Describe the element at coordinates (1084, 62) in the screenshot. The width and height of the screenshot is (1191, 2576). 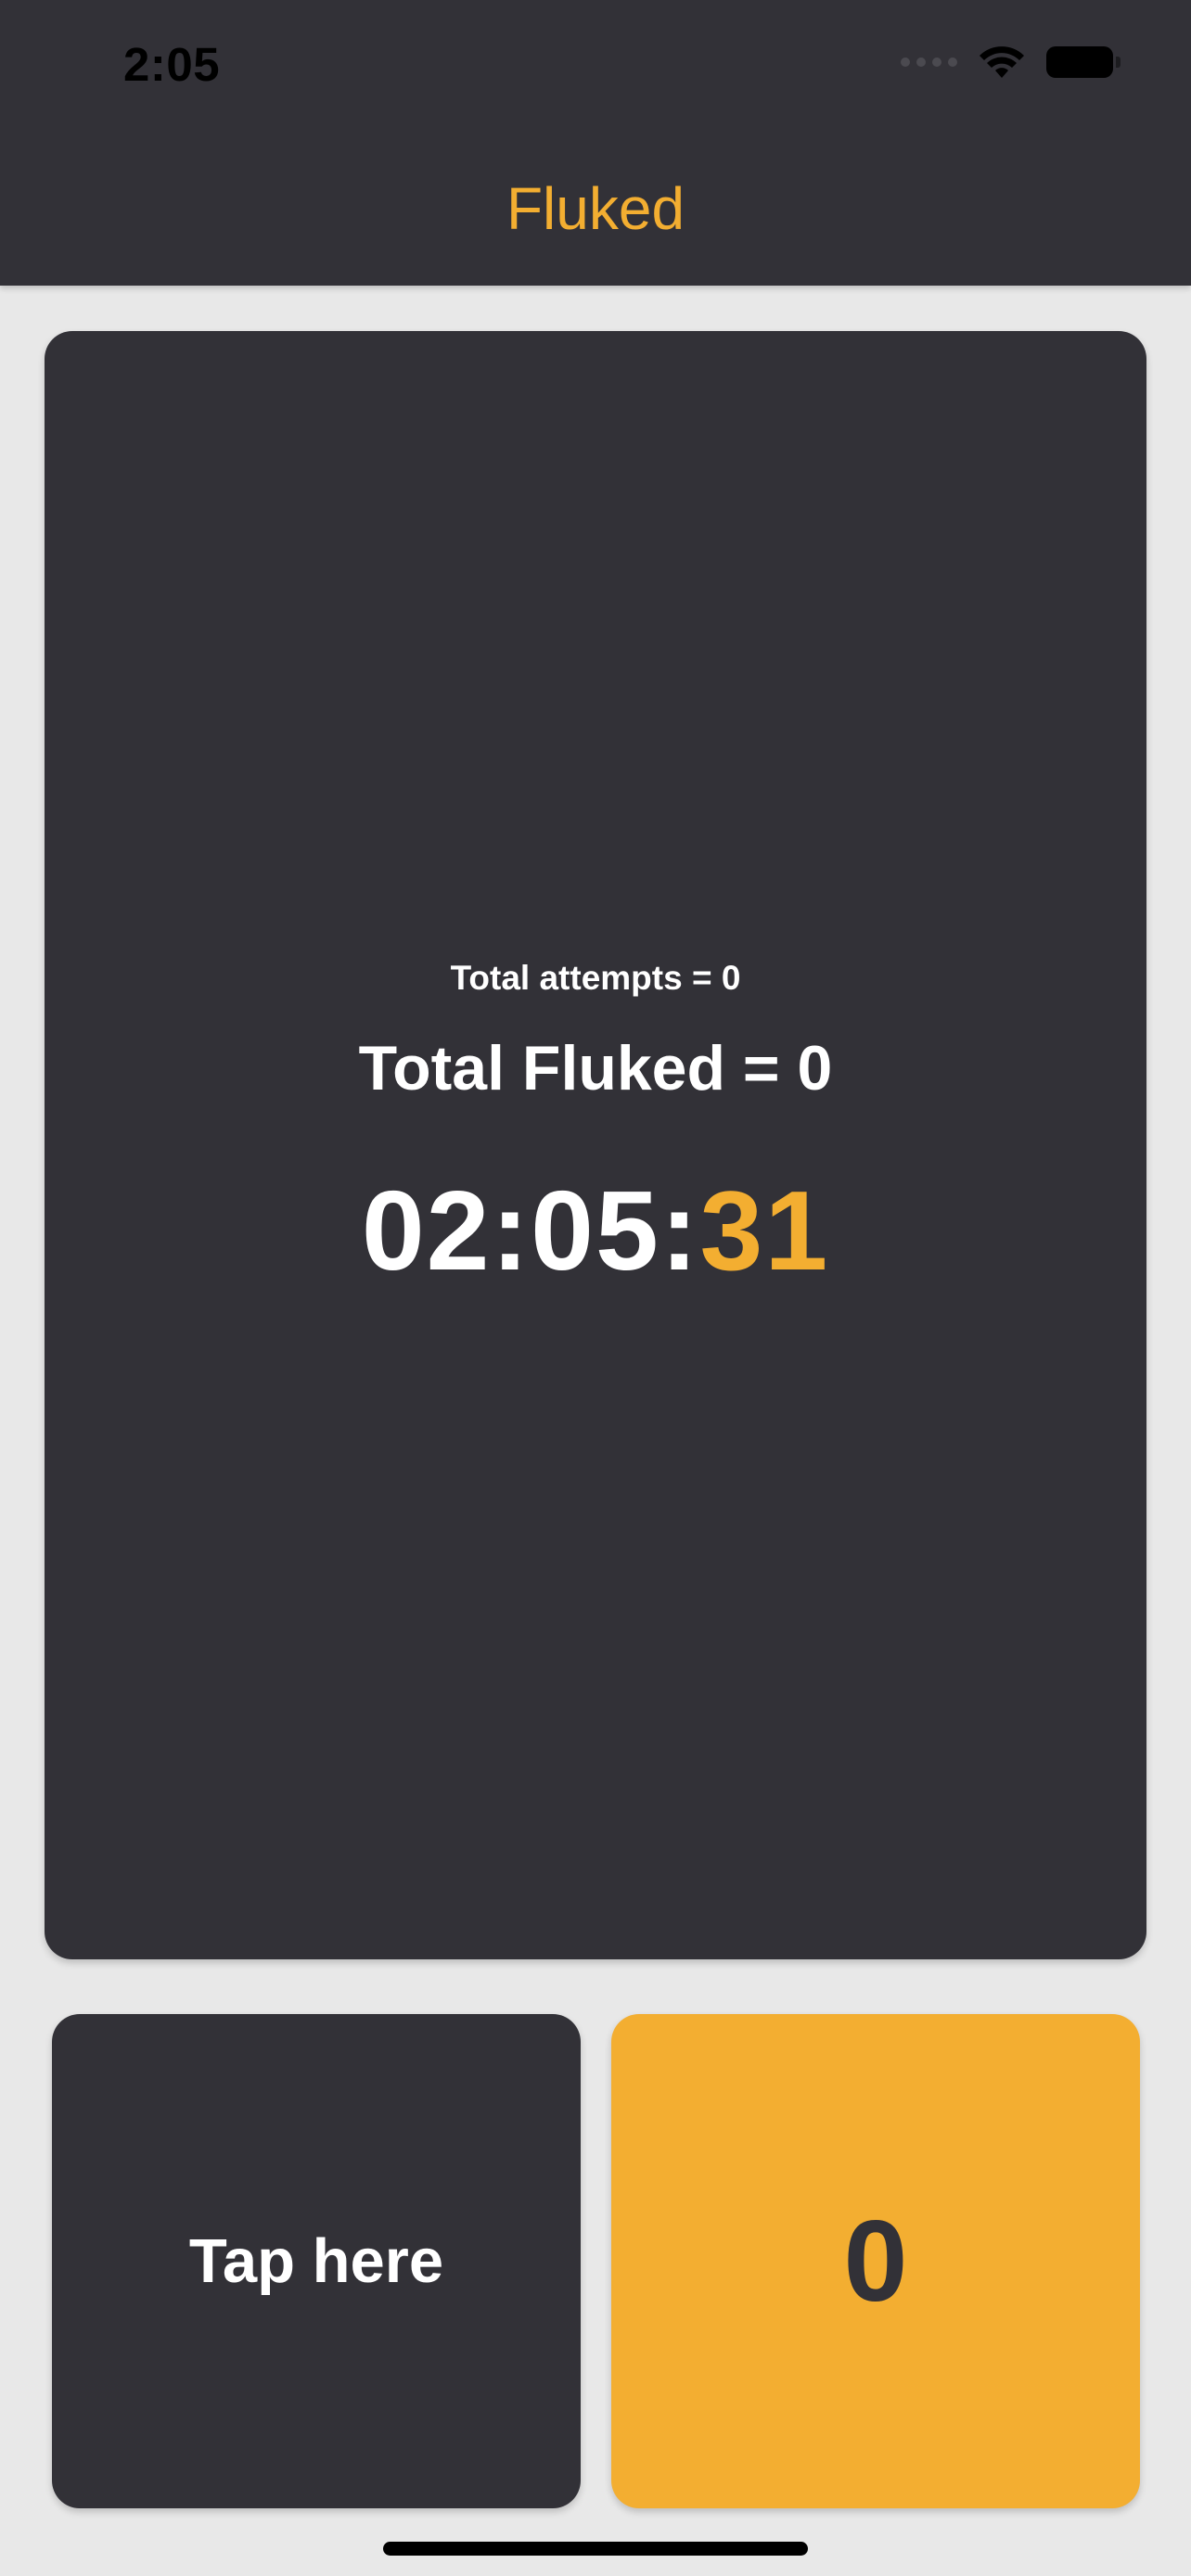
I see `battery-icon` at that location.